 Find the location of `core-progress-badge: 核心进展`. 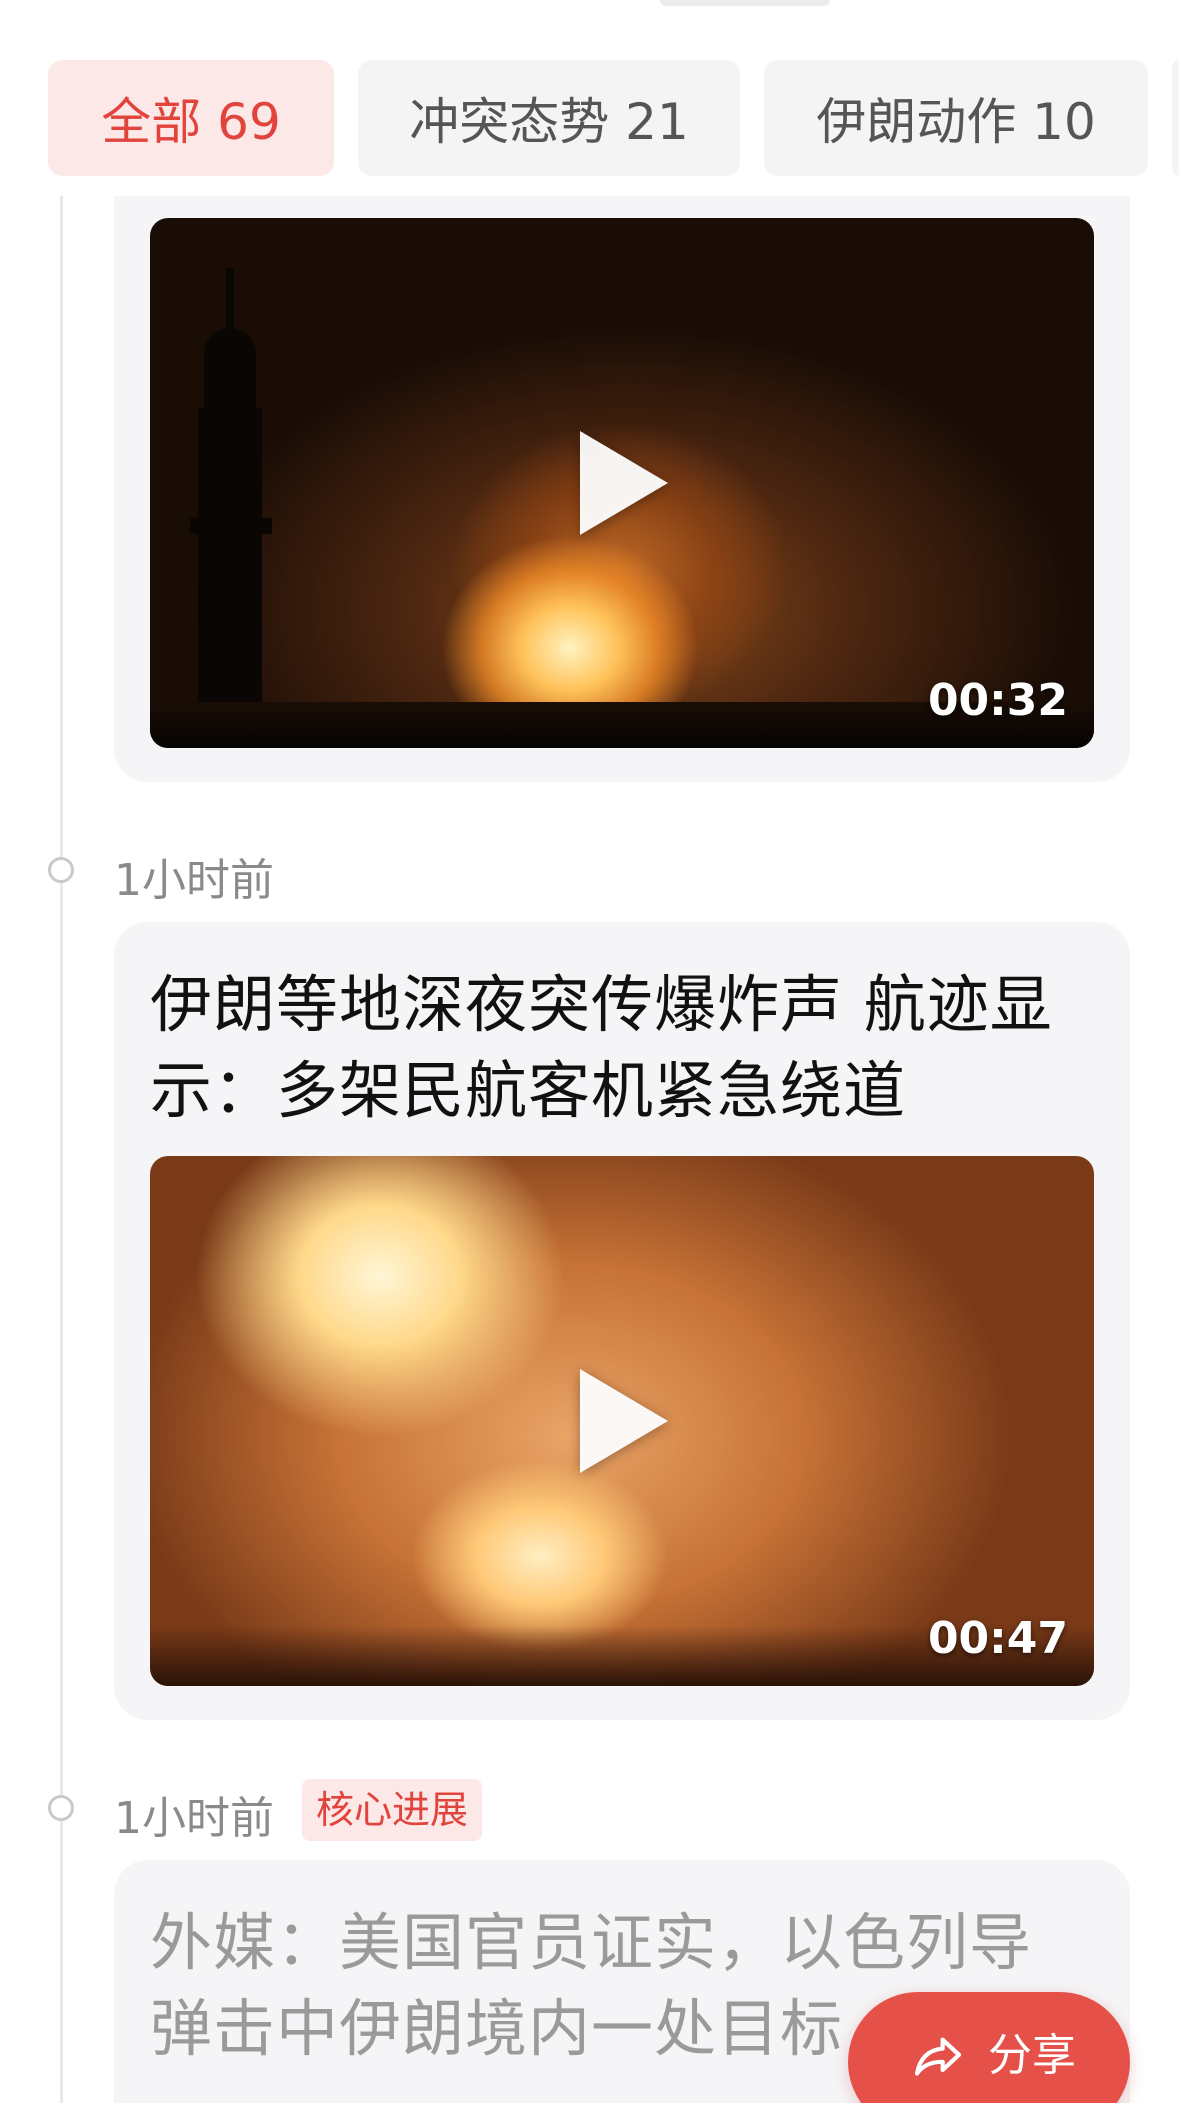

core-progress-badge: 核心进展 is located at coordinates (392, 1810).